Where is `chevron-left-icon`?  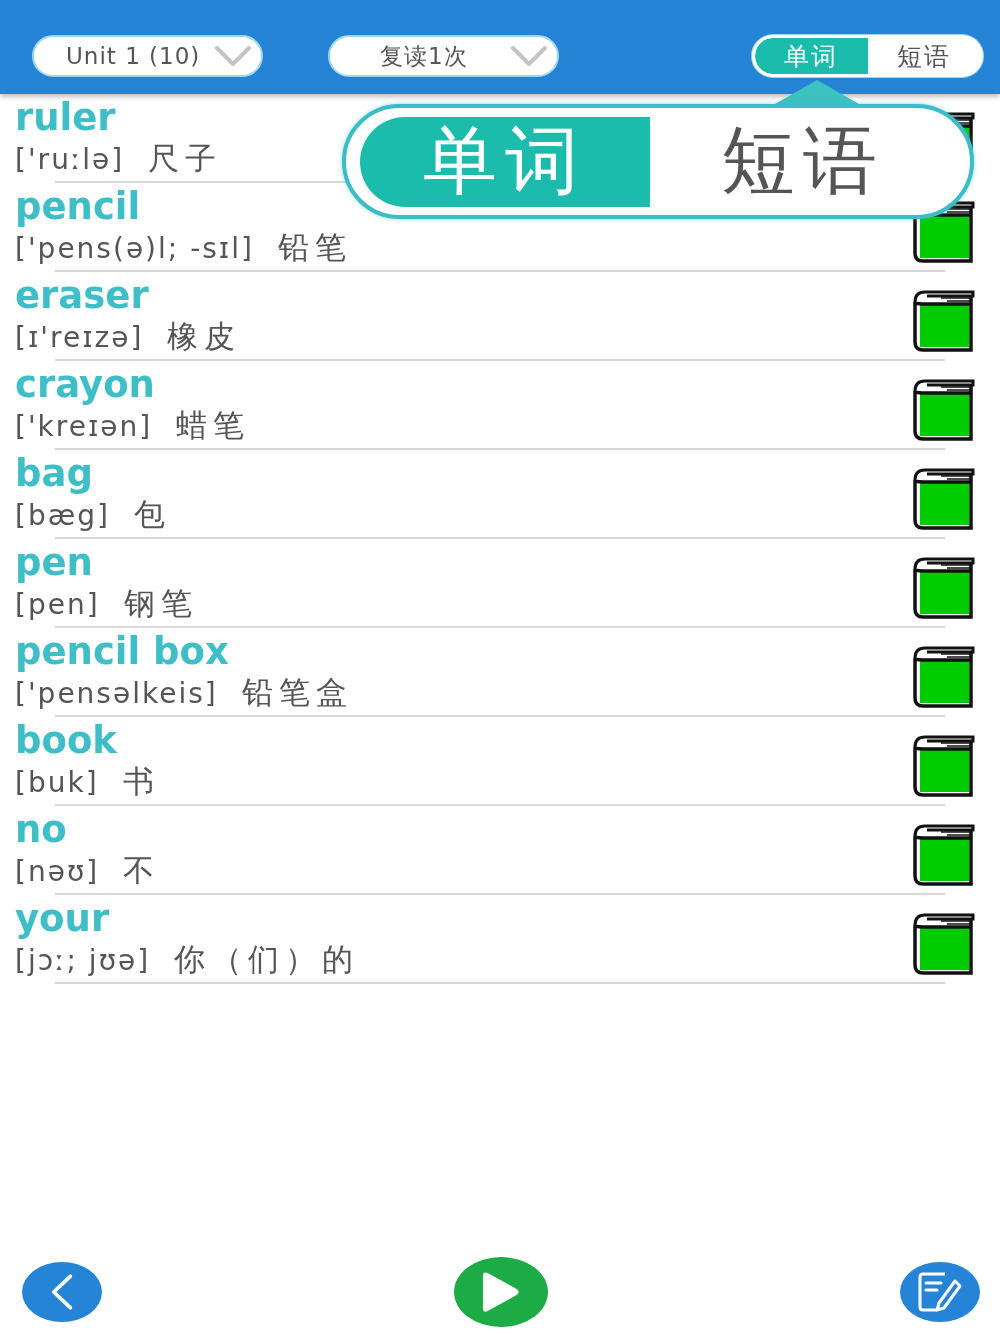
chevron-left-icon is located at coordinates (62, 1292).